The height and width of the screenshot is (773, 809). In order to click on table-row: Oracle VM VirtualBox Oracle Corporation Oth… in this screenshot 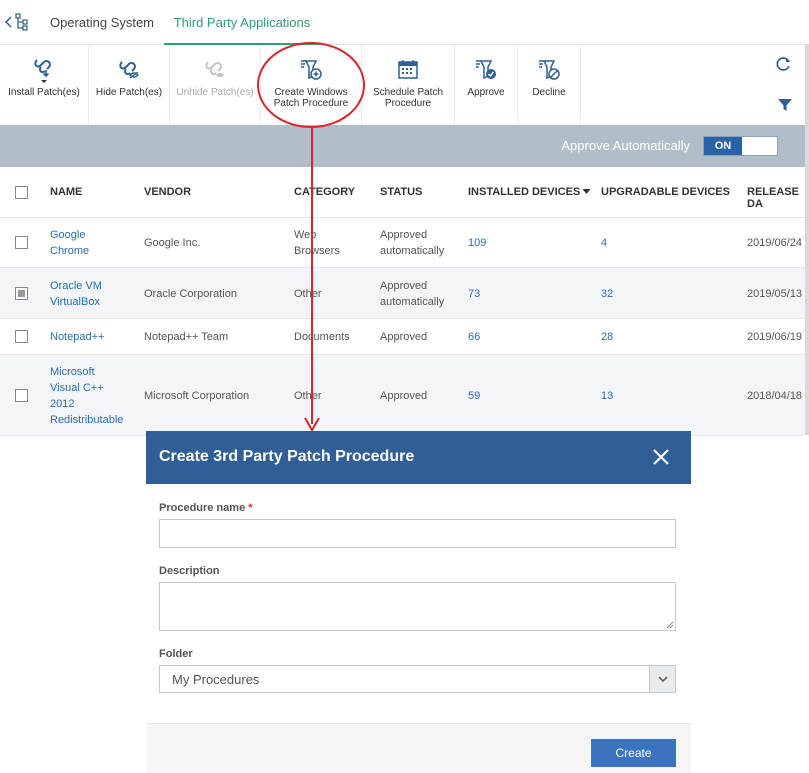, I will do `click(402, 293)`.